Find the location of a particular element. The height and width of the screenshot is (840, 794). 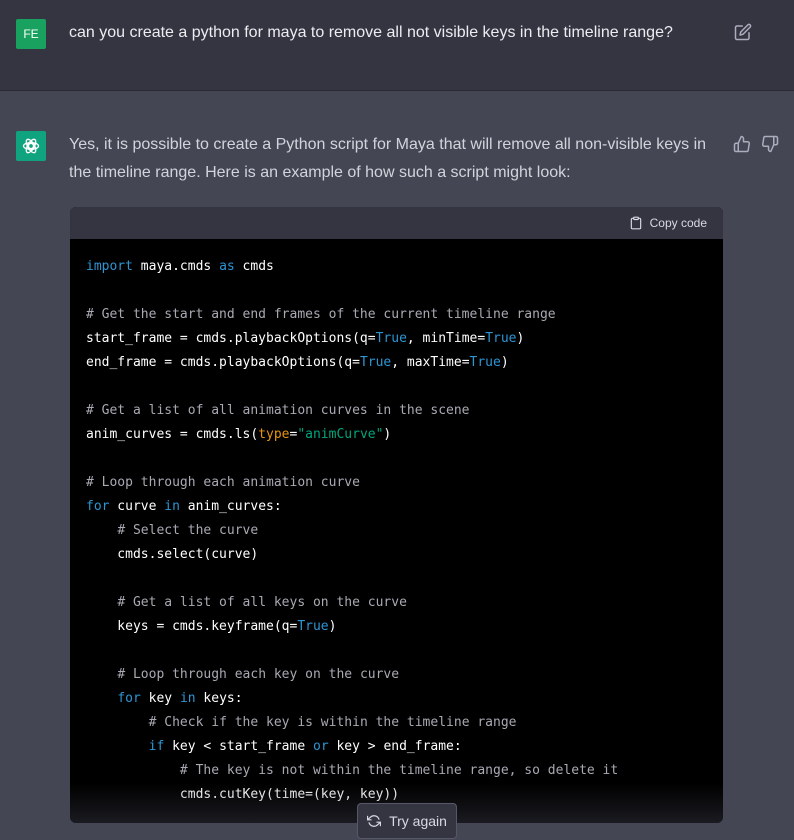

code-line: # Loop through each animation curve is located at coordinates (223, 482).